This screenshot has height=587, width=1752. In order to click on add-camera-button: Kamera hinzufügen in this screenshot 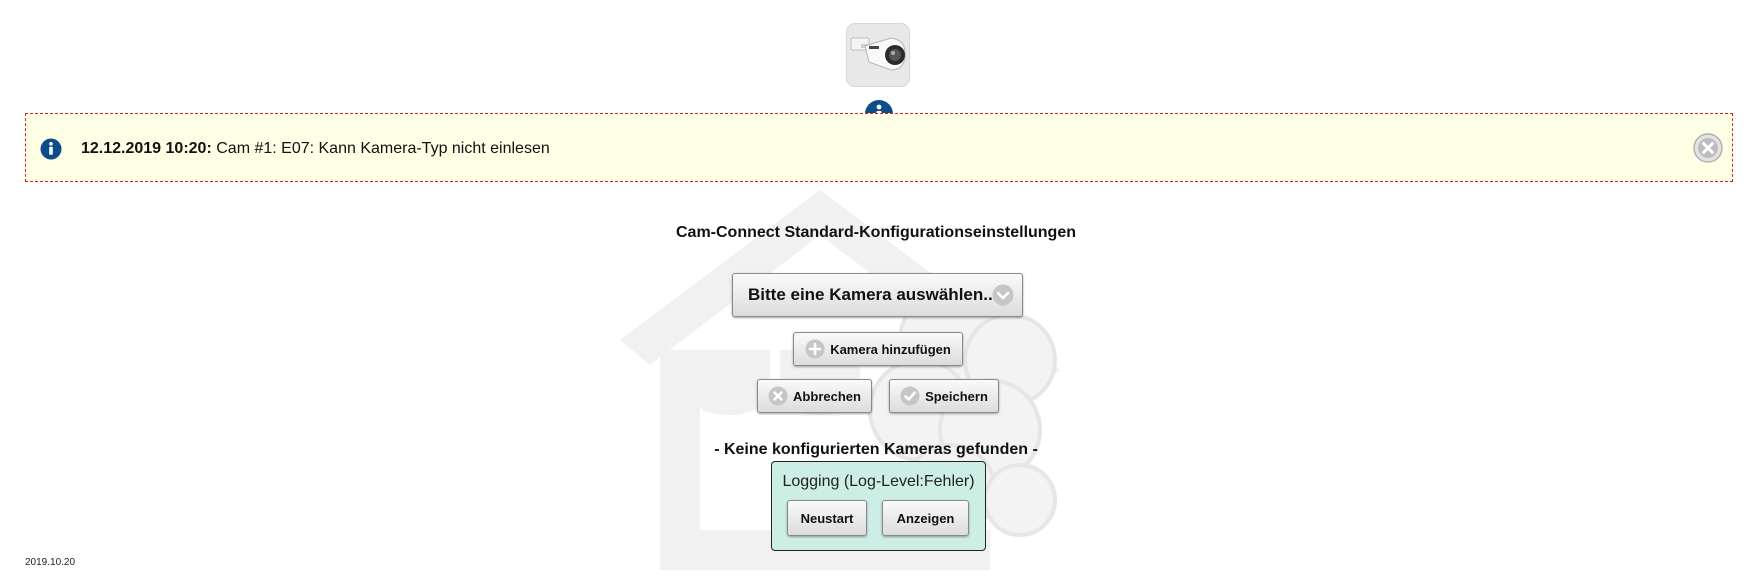, I will do `click(878, 349)`.